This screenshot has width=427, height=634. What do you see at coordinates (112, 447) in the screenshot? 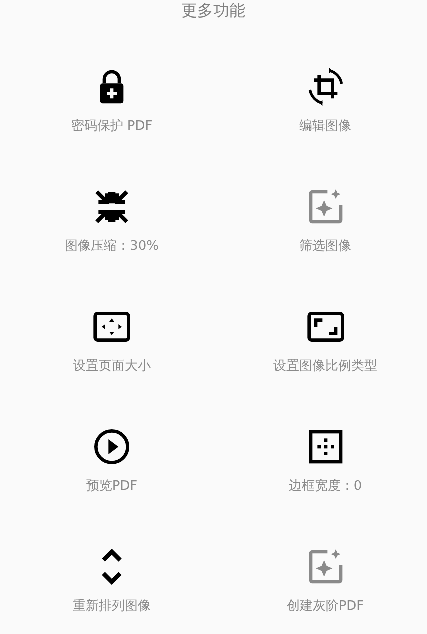
I see `play-circle-icon` at bounding box center [112, 447].